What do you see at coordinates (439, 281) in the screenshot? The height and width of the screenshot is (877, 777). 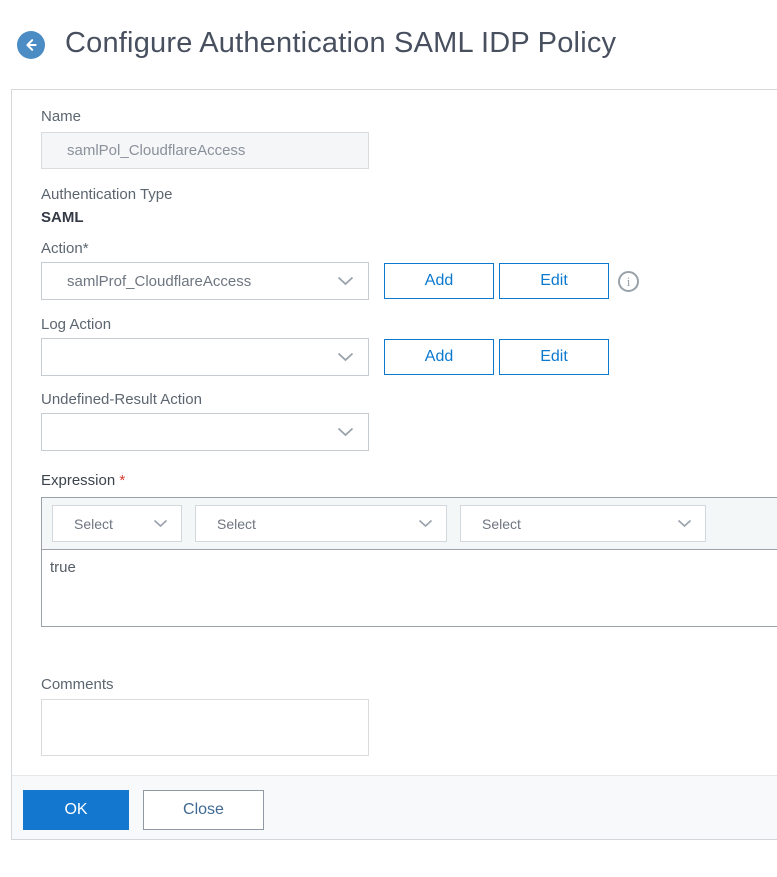 I see `action-add-button: Add` at bounding box center [439, 281].